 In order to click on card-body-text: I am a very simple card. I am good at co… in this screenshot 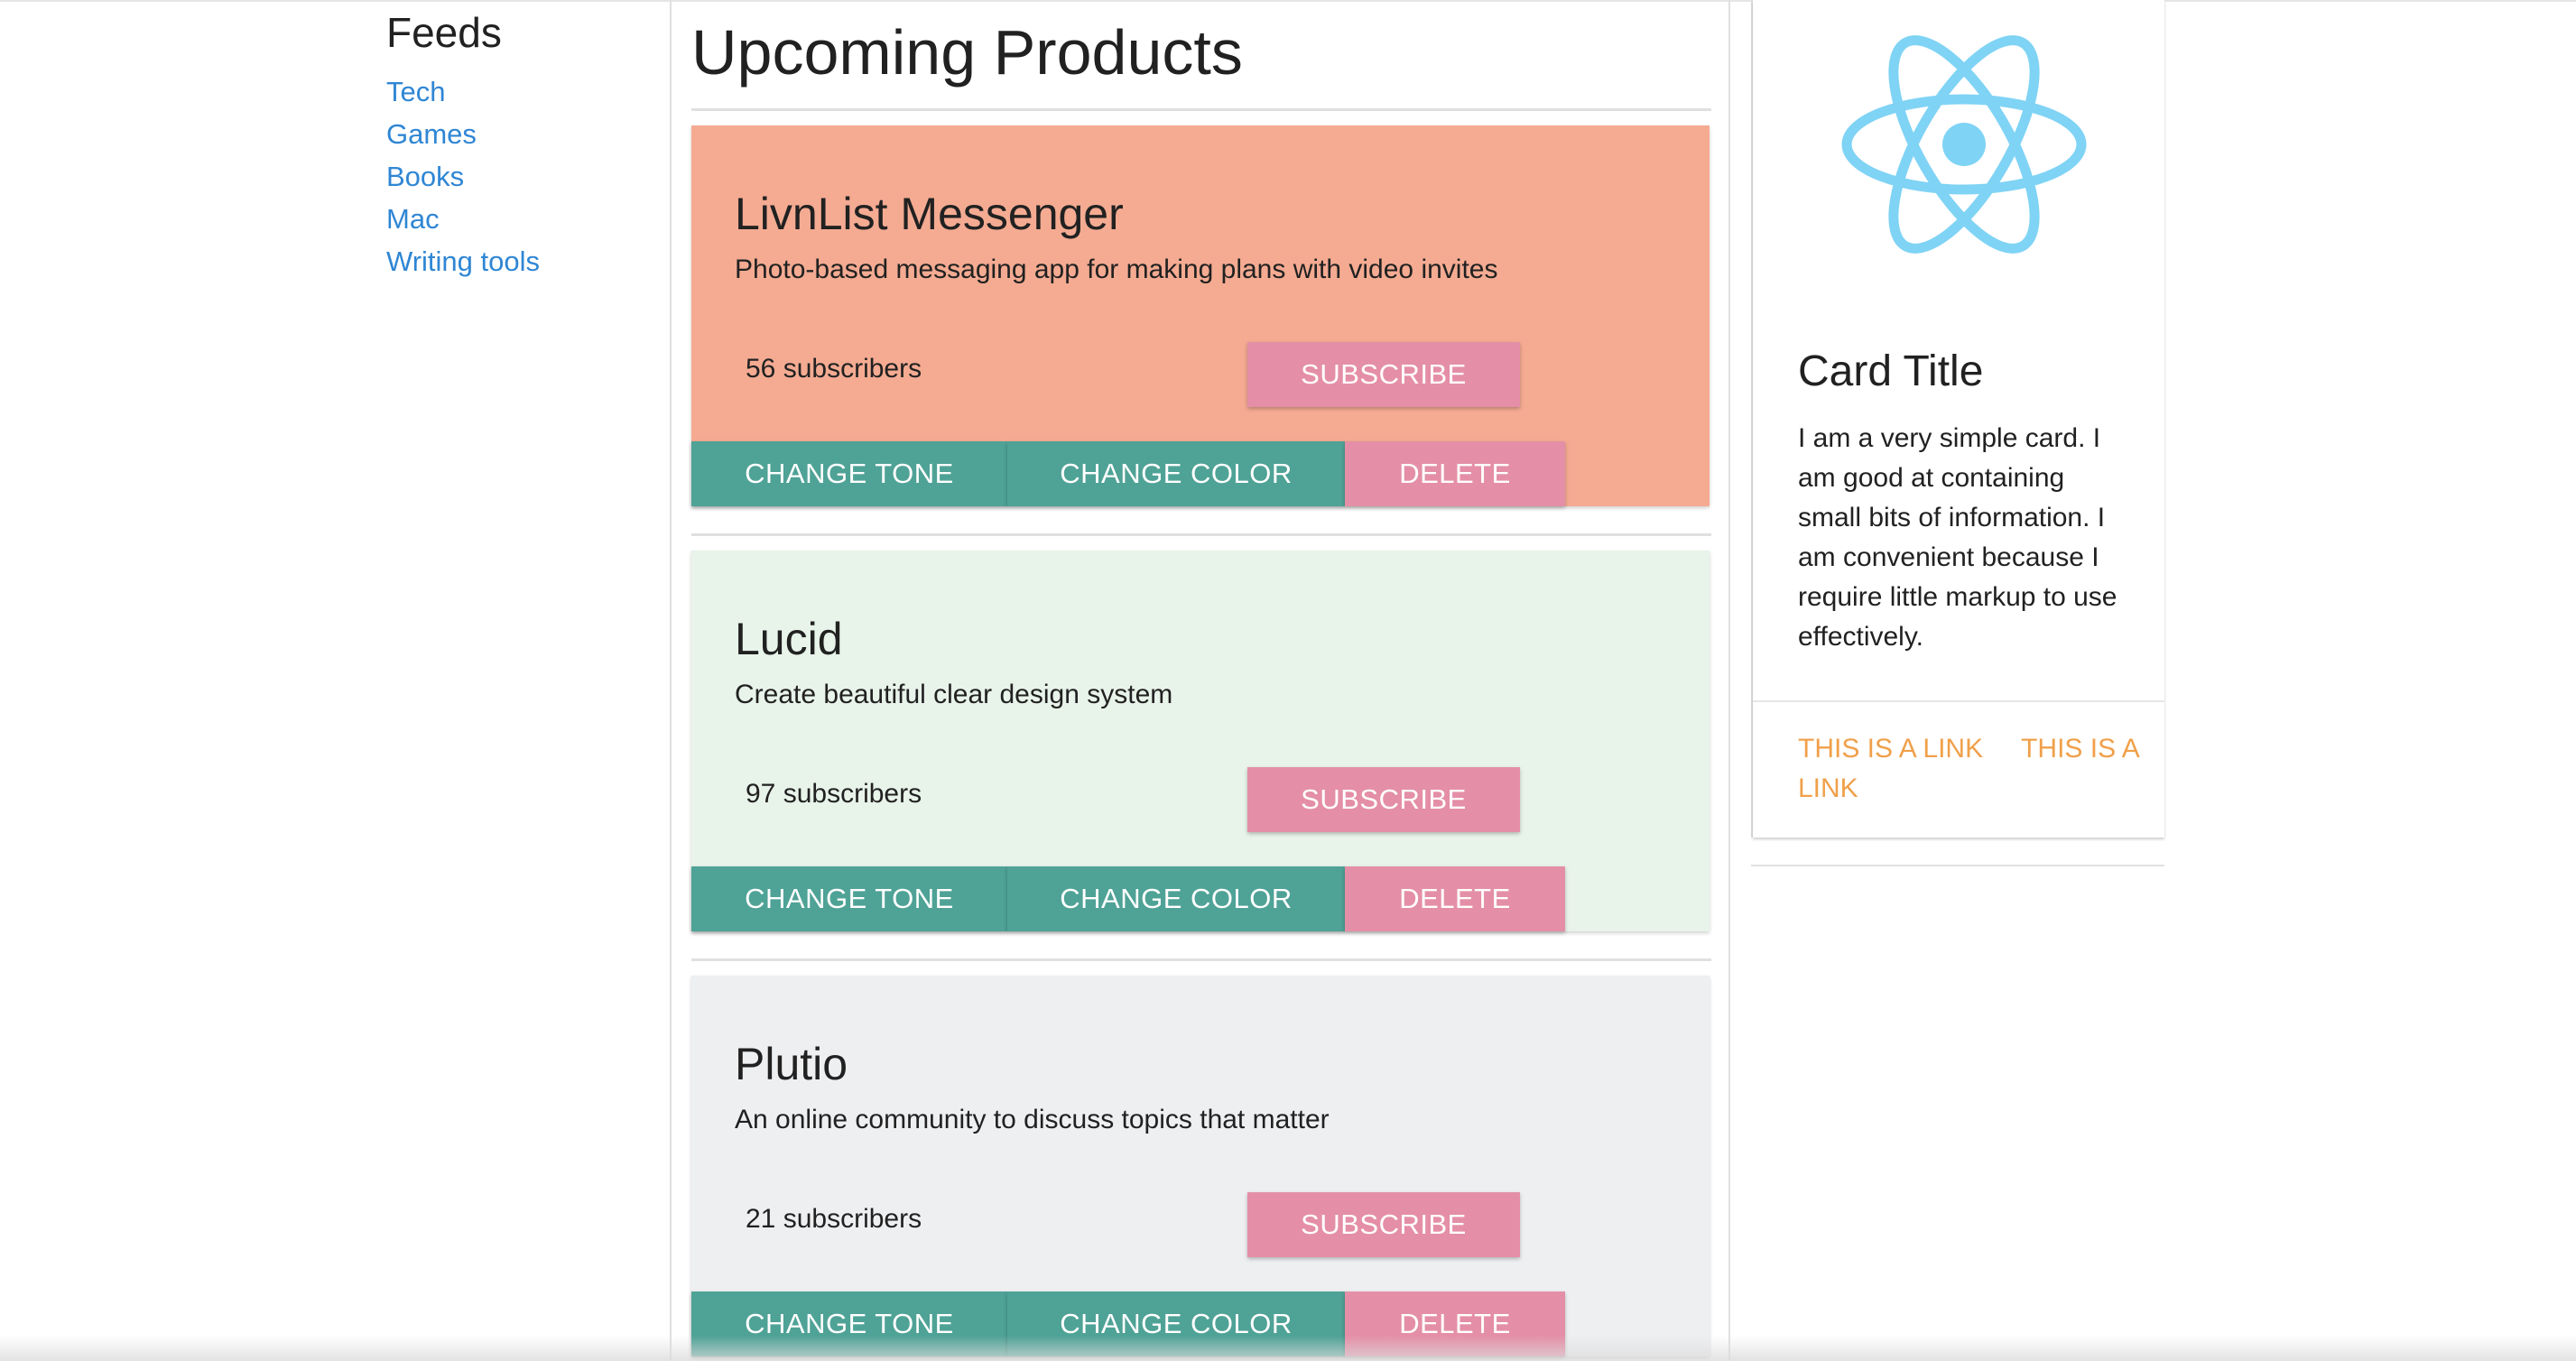, I will do `click(1958, 537)`.